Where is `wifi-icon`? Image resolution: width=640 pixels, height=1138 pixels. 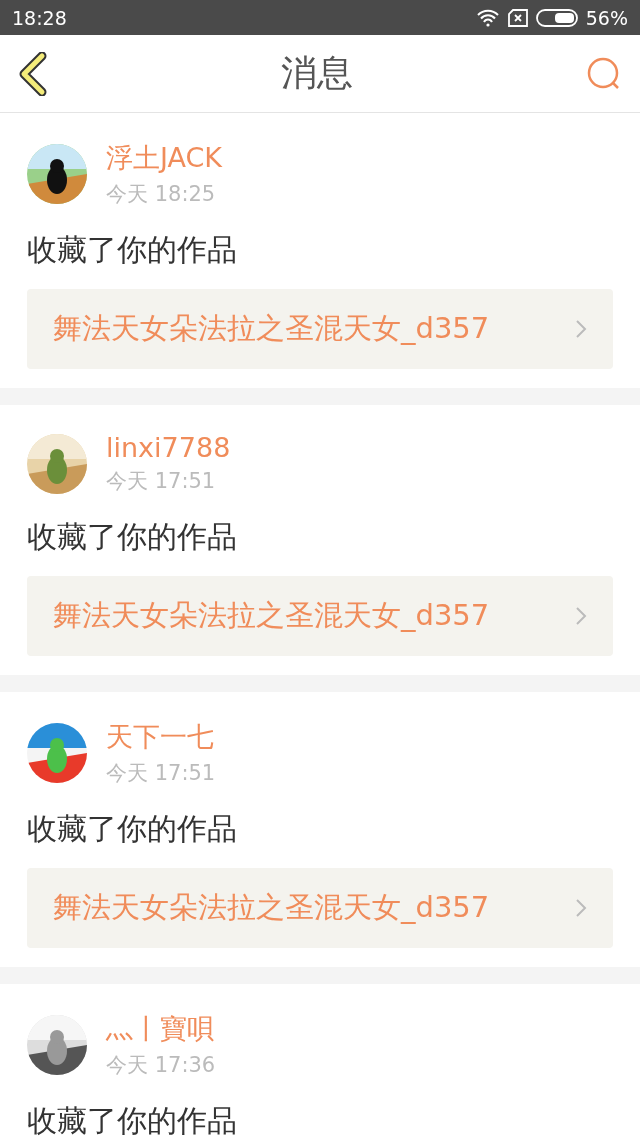
wifi-icon is located at coordinates (487, 17).